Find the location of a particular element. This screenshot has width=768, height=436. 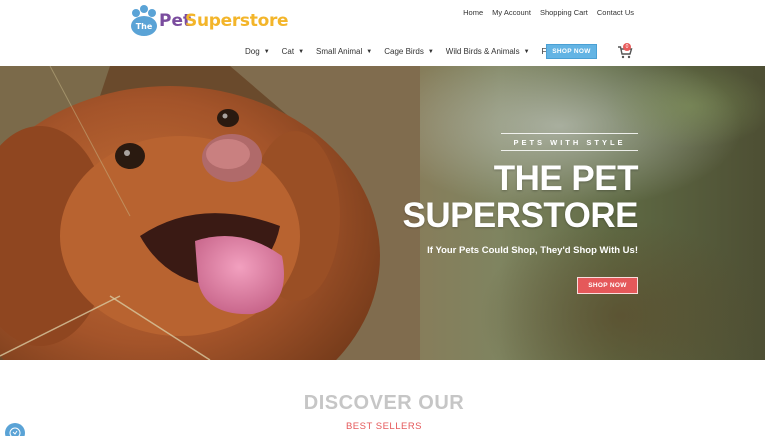

hero-title-line2: SUPERSTORE is located at coordinates (520, 215).